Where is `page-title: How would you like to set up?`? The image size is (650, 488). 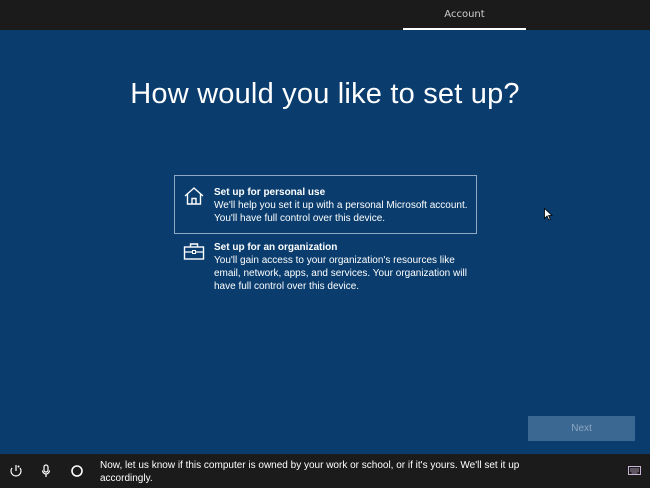
page-title: How would you like to set up? is located at coordinates (325, 94).